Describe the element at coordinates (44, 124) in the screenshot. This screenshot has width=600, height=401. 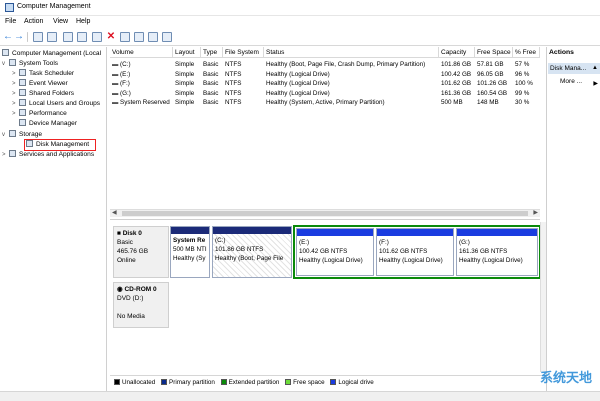
I see `tree-item-device-manager: Device Manager` at that location.